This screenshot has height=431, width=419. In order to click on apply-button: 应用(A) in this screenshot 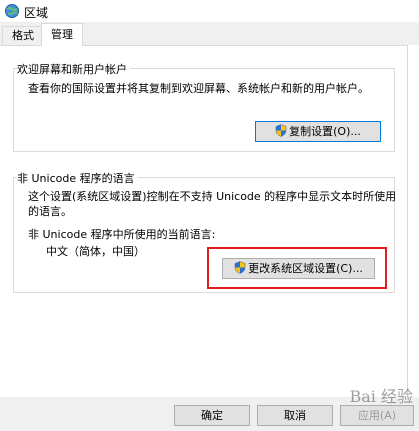, I will do `click(377, 415)`.